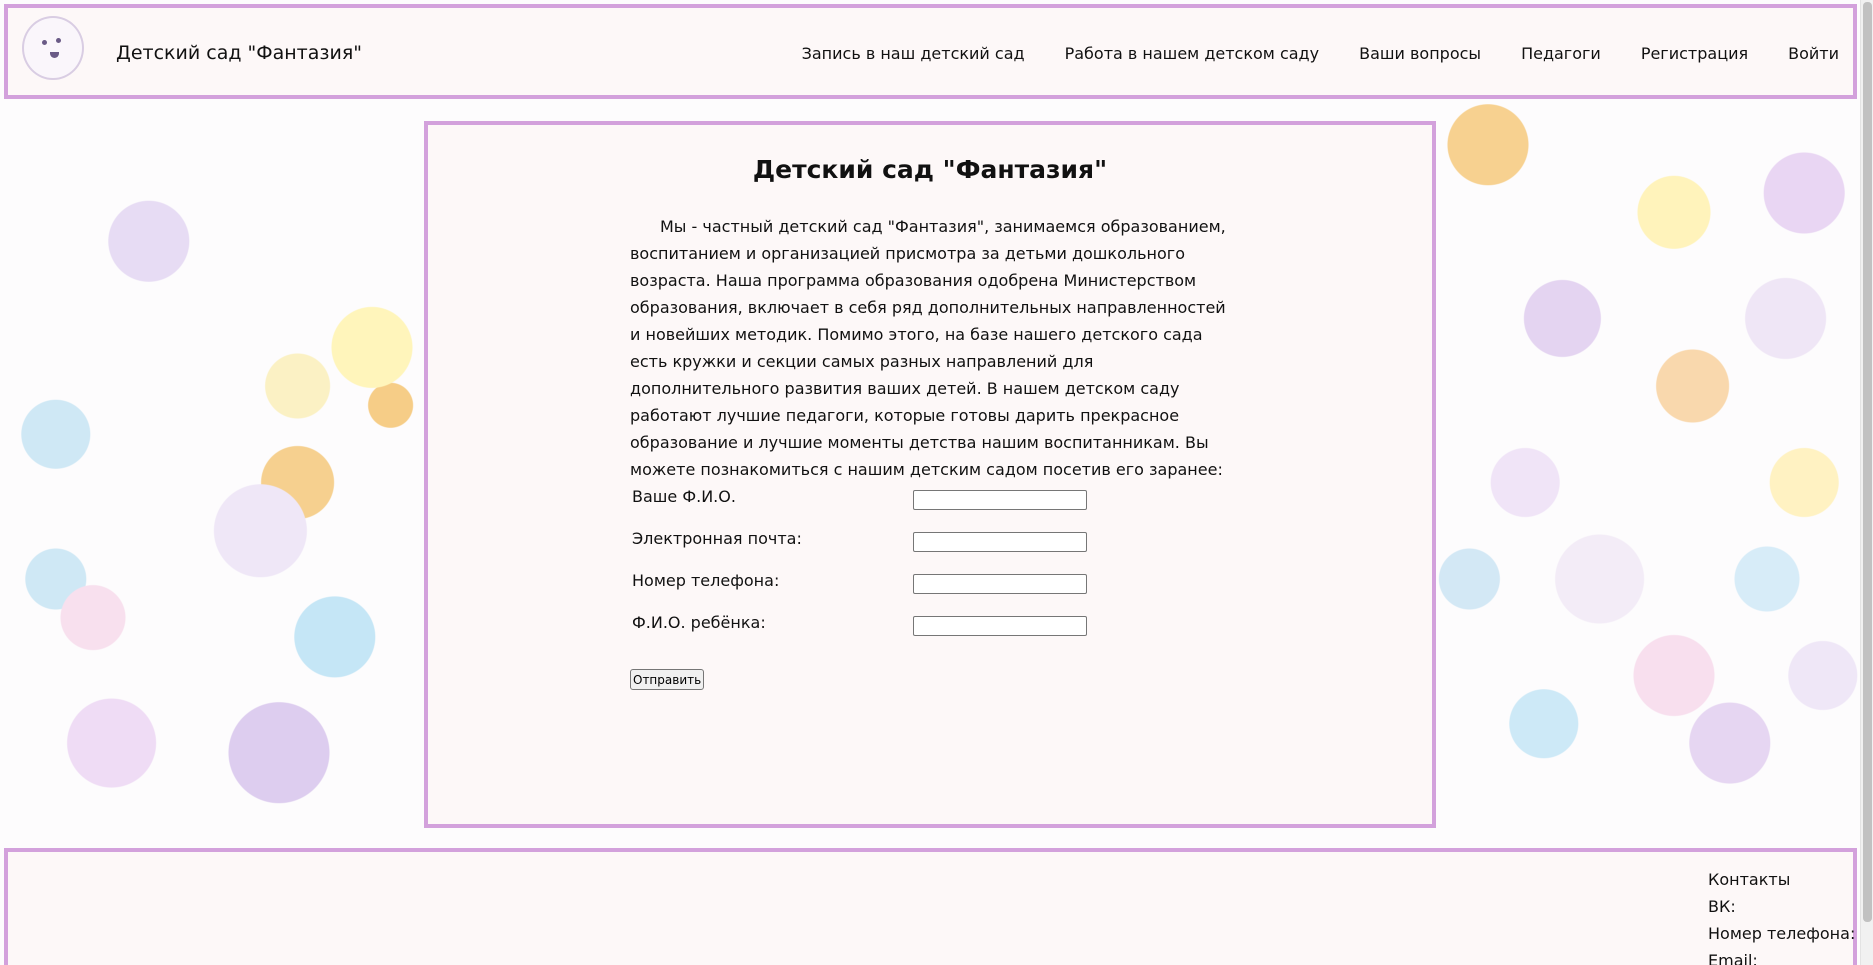  I want to click on page-title: Детский сад "Фантазия", so click(930, 169).